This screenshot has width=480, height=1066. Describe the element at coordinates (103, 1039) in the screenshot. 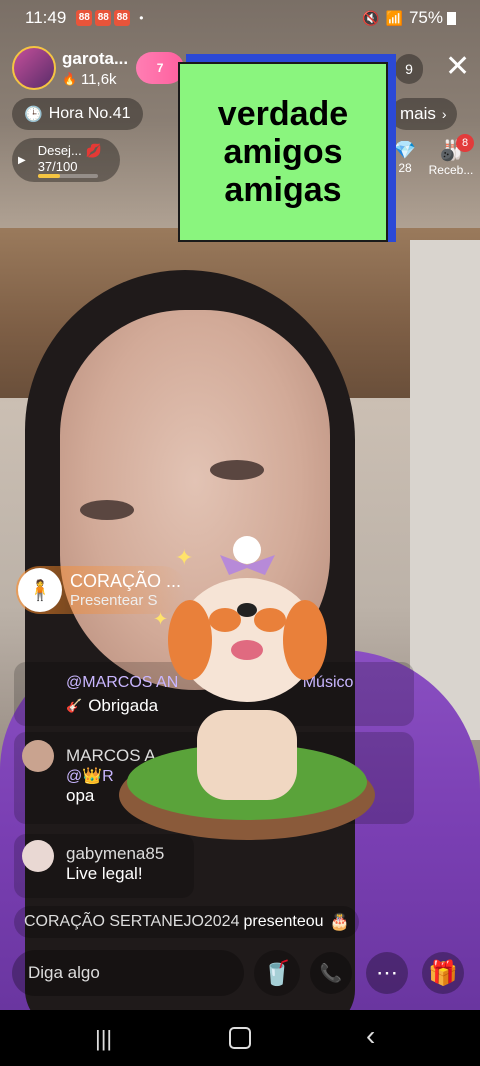

I see `recents-icon: |||` at that location.